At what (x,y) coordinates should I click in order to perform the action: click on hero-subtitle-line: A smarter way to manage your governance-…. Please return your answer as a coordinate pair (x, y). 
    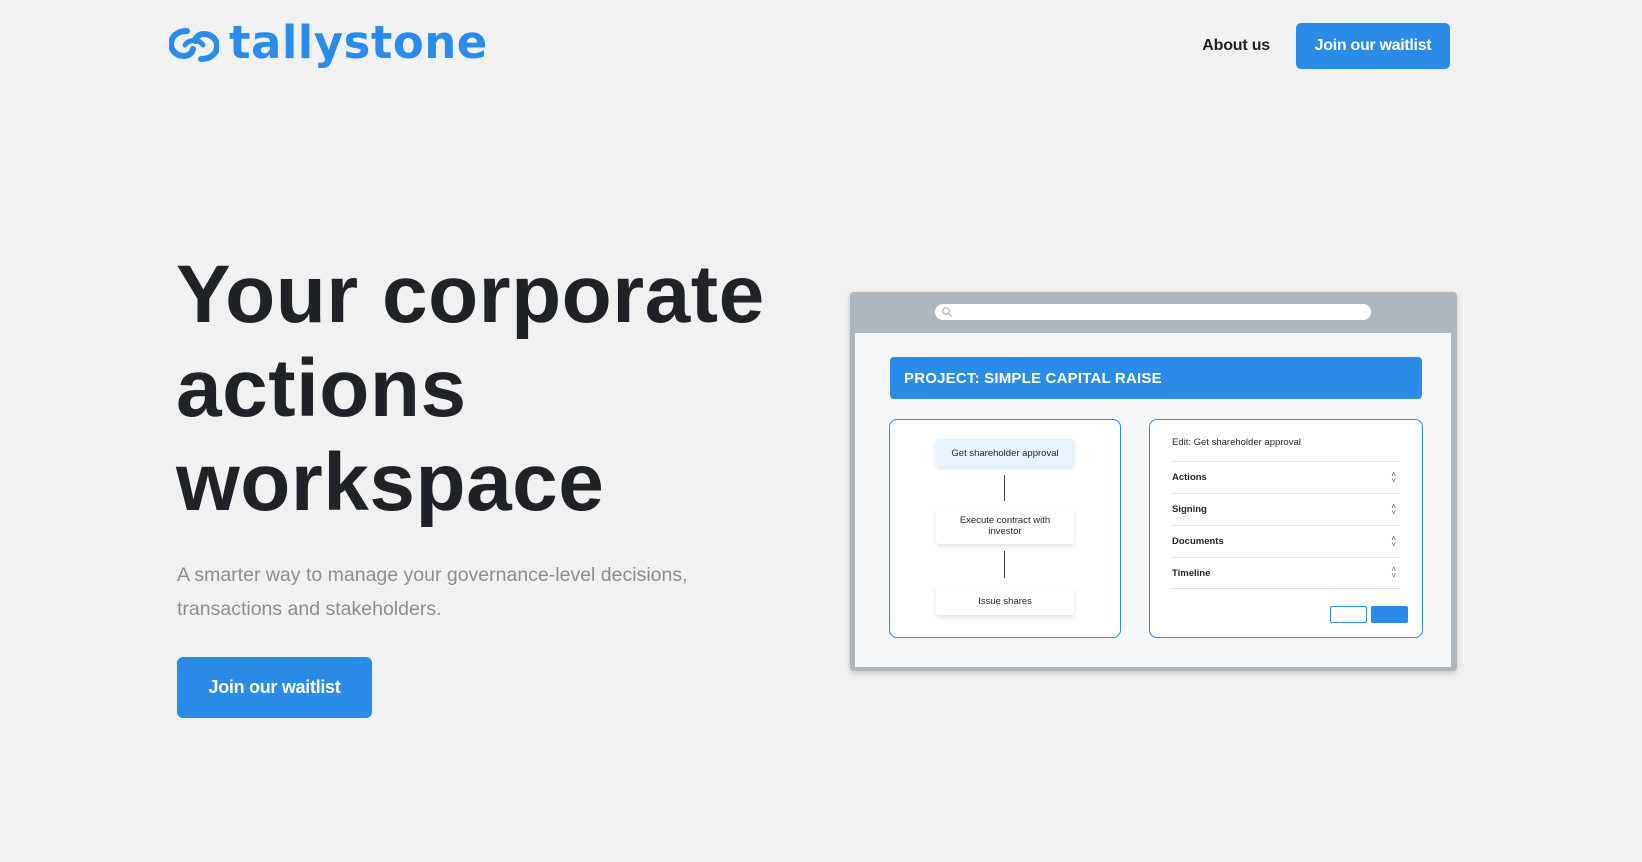
    Looking at the image, I should click on (432, 575).